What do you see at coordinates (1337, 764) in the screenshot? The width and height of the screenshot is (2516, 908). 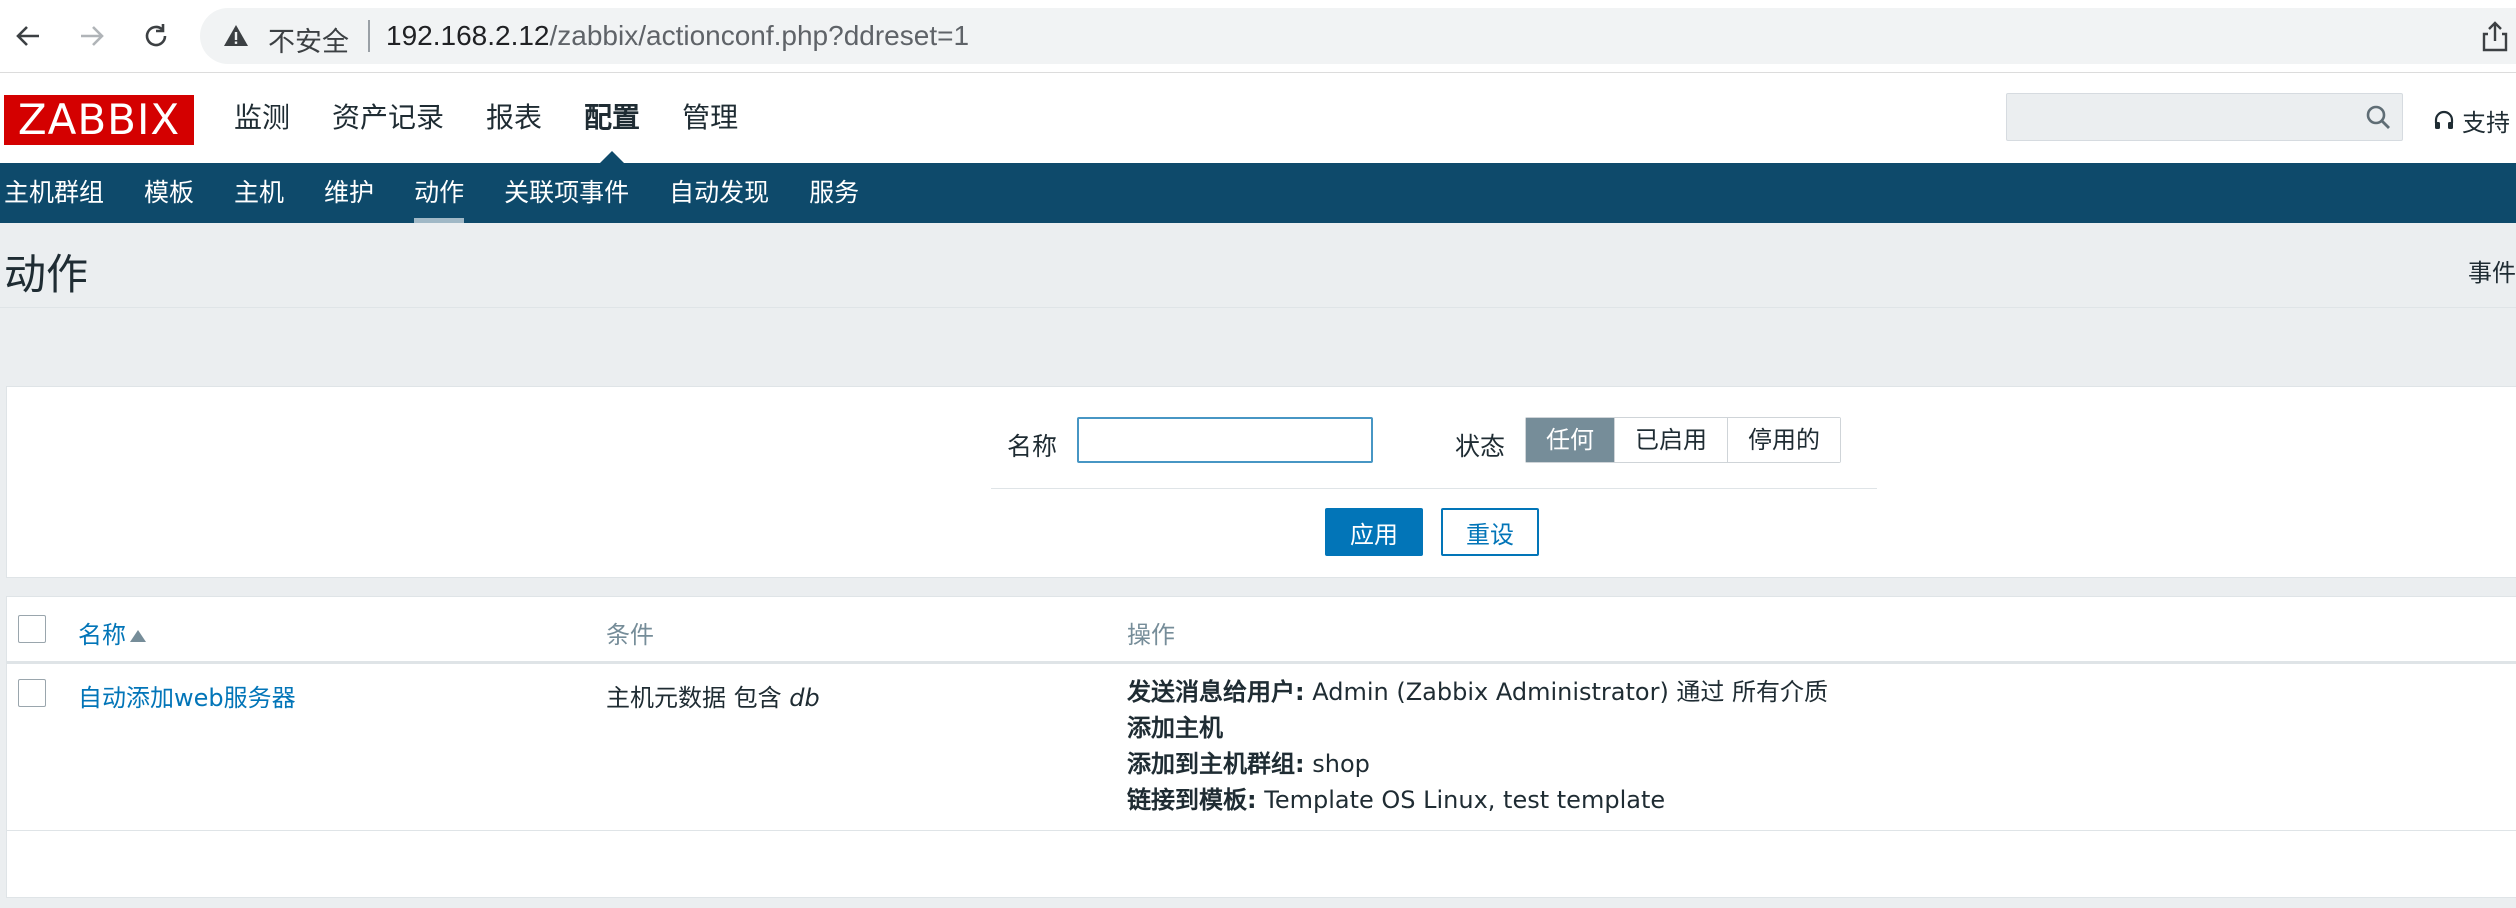 I see `operation-value: shop` at bounding box center [1337, 764].